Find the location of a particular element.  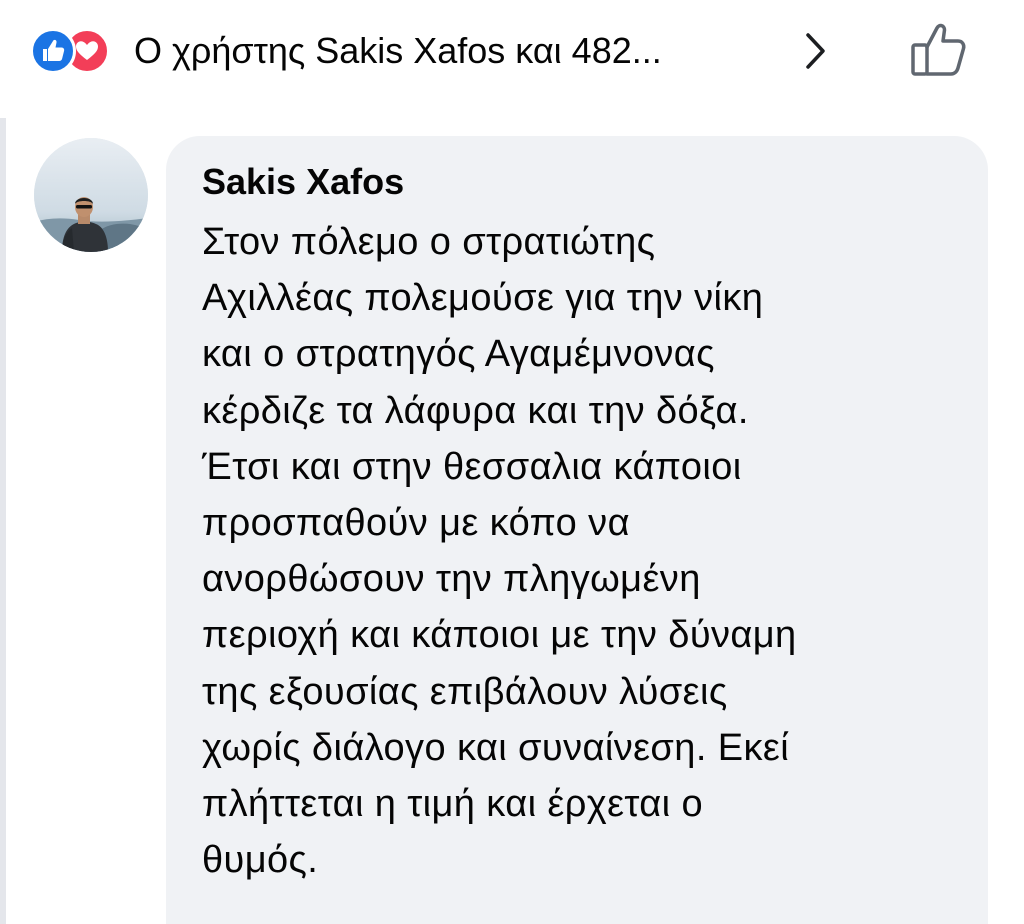

comment-line: Αχιλλέας πολεμούσε για την νίκη is located at coordinates (483, 298).